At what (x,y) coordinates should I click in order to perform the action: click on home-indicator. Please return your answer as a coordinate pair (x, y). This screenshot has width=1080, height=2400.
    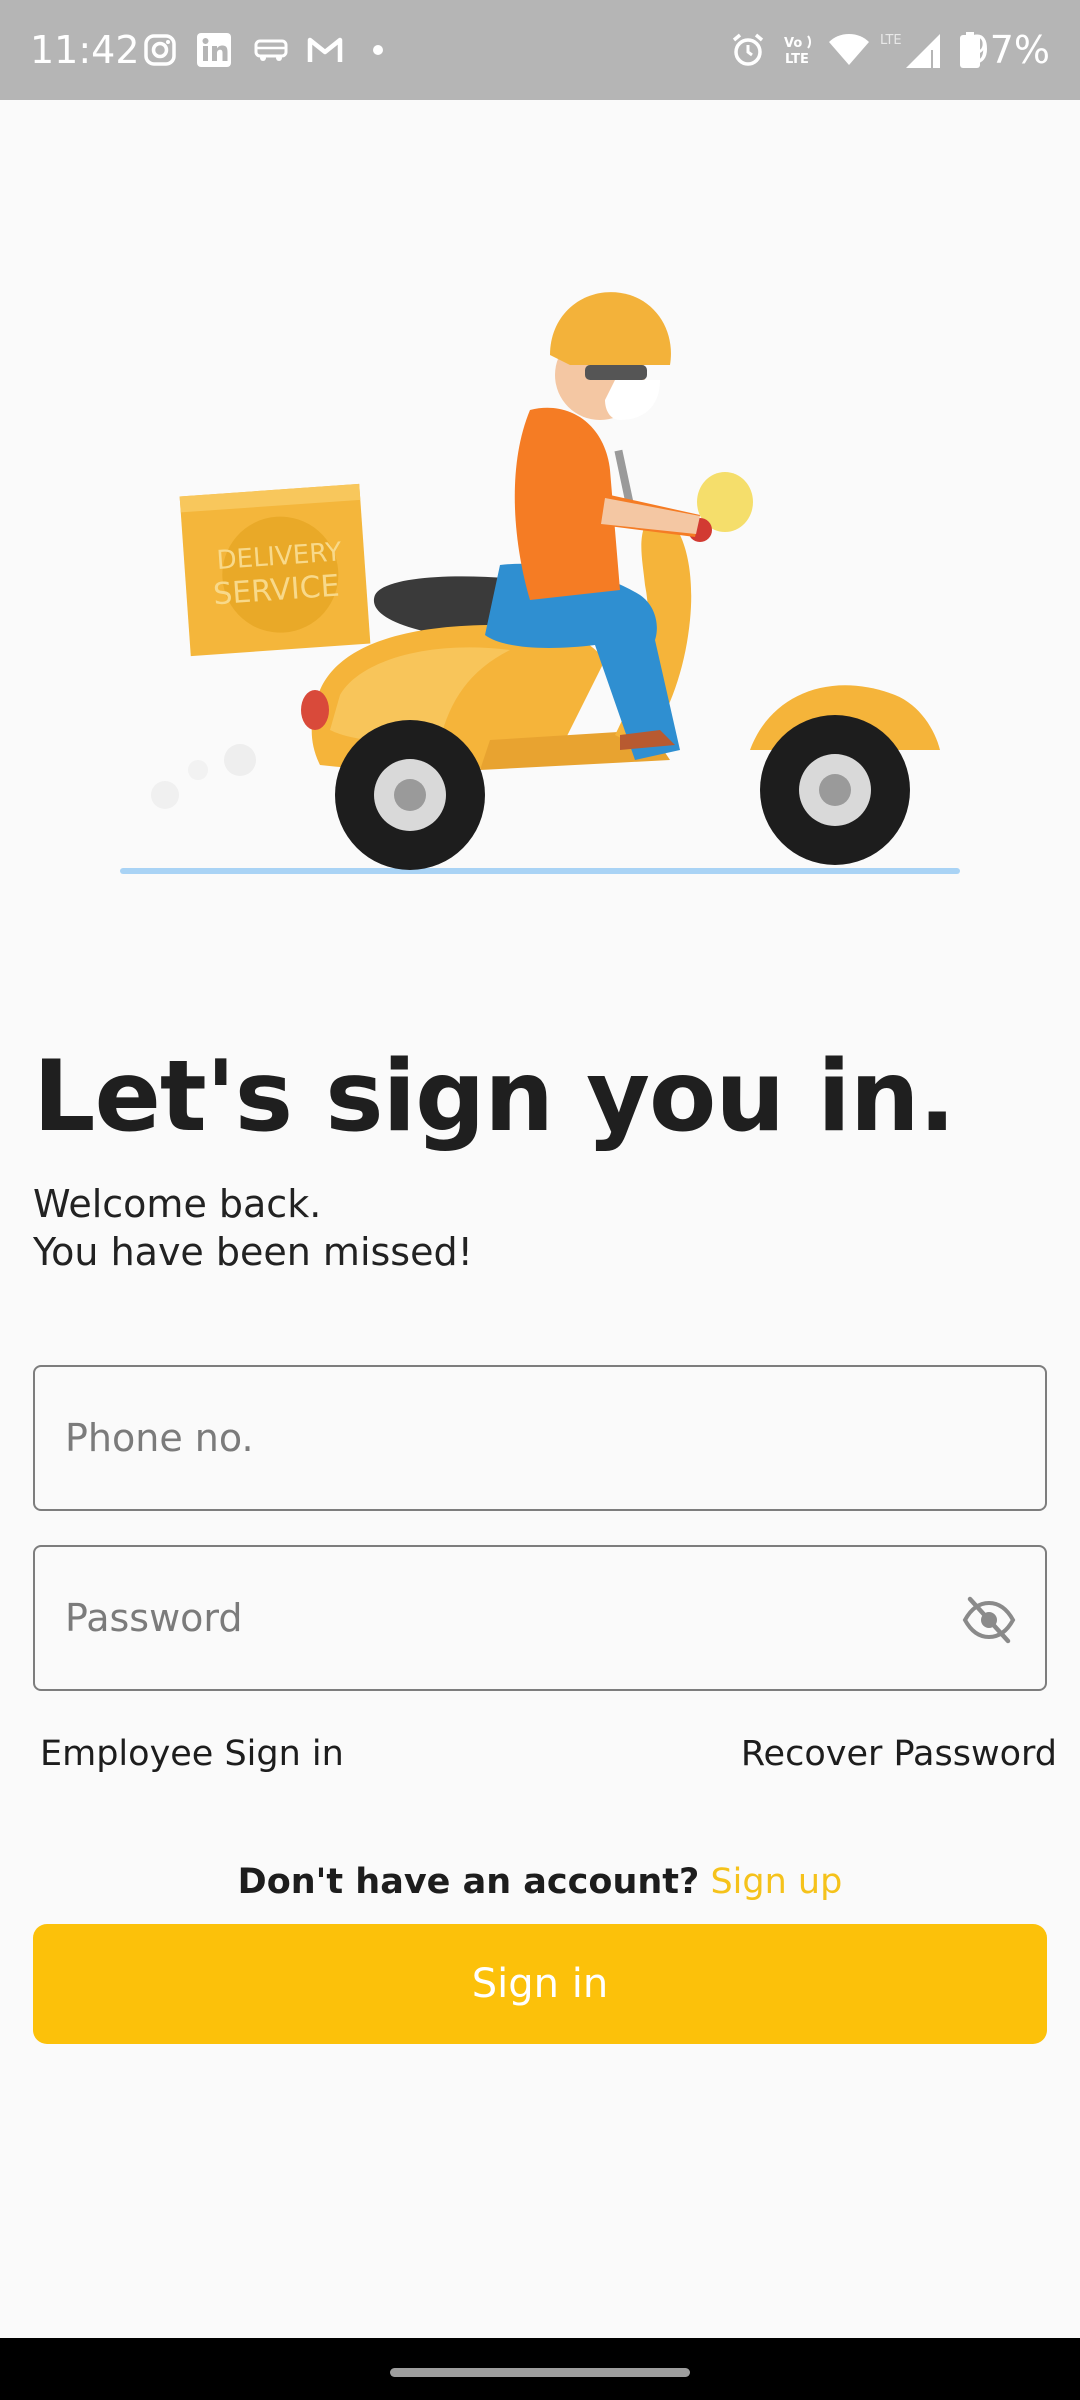
    Looking at the image, I should click on (540, 2372).